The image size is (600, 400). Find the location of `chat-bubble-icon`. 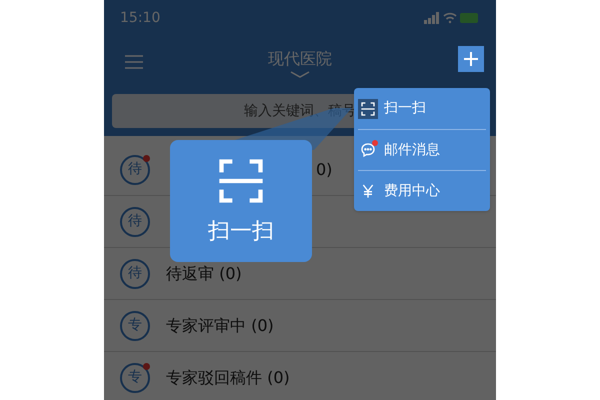

chat-bubble-icon is located at coordinates (368, 150).